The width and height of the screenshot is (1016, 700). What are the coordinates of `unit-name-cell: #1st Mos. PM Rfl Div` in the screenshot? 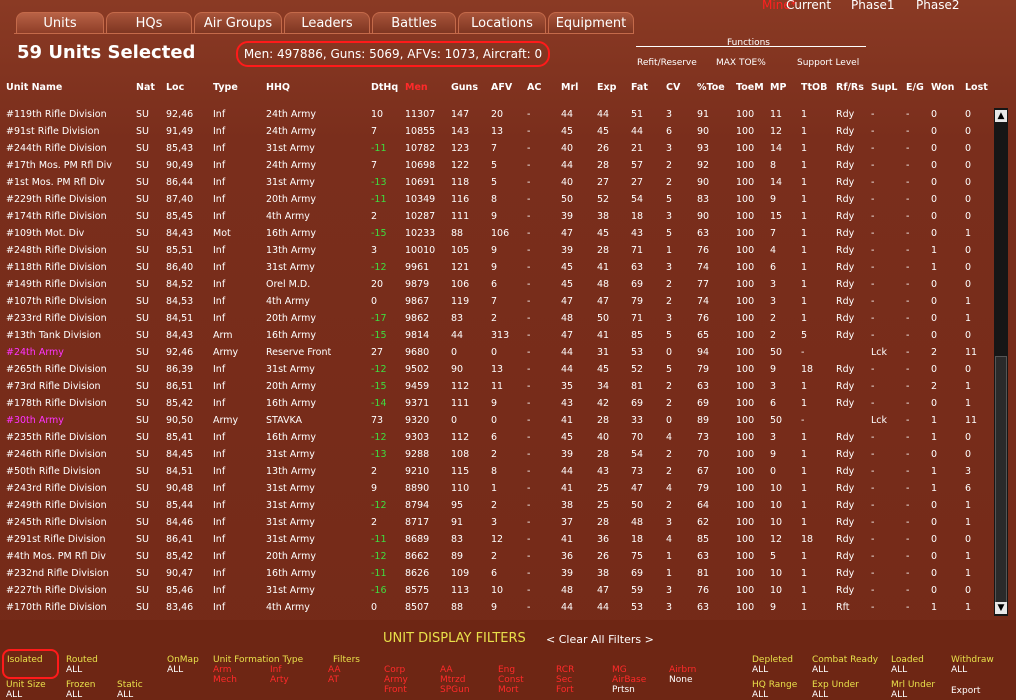 It's located at (55, 182).